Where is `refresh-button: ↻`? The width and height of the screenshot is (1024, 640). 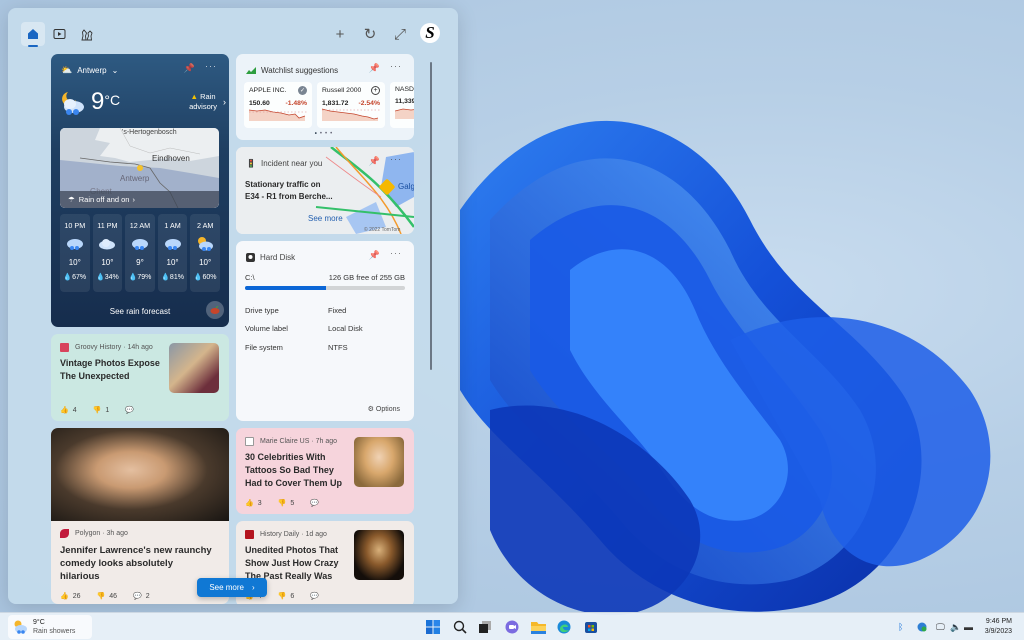
refresh-button: ↻ is located at coordinates (370, 34).